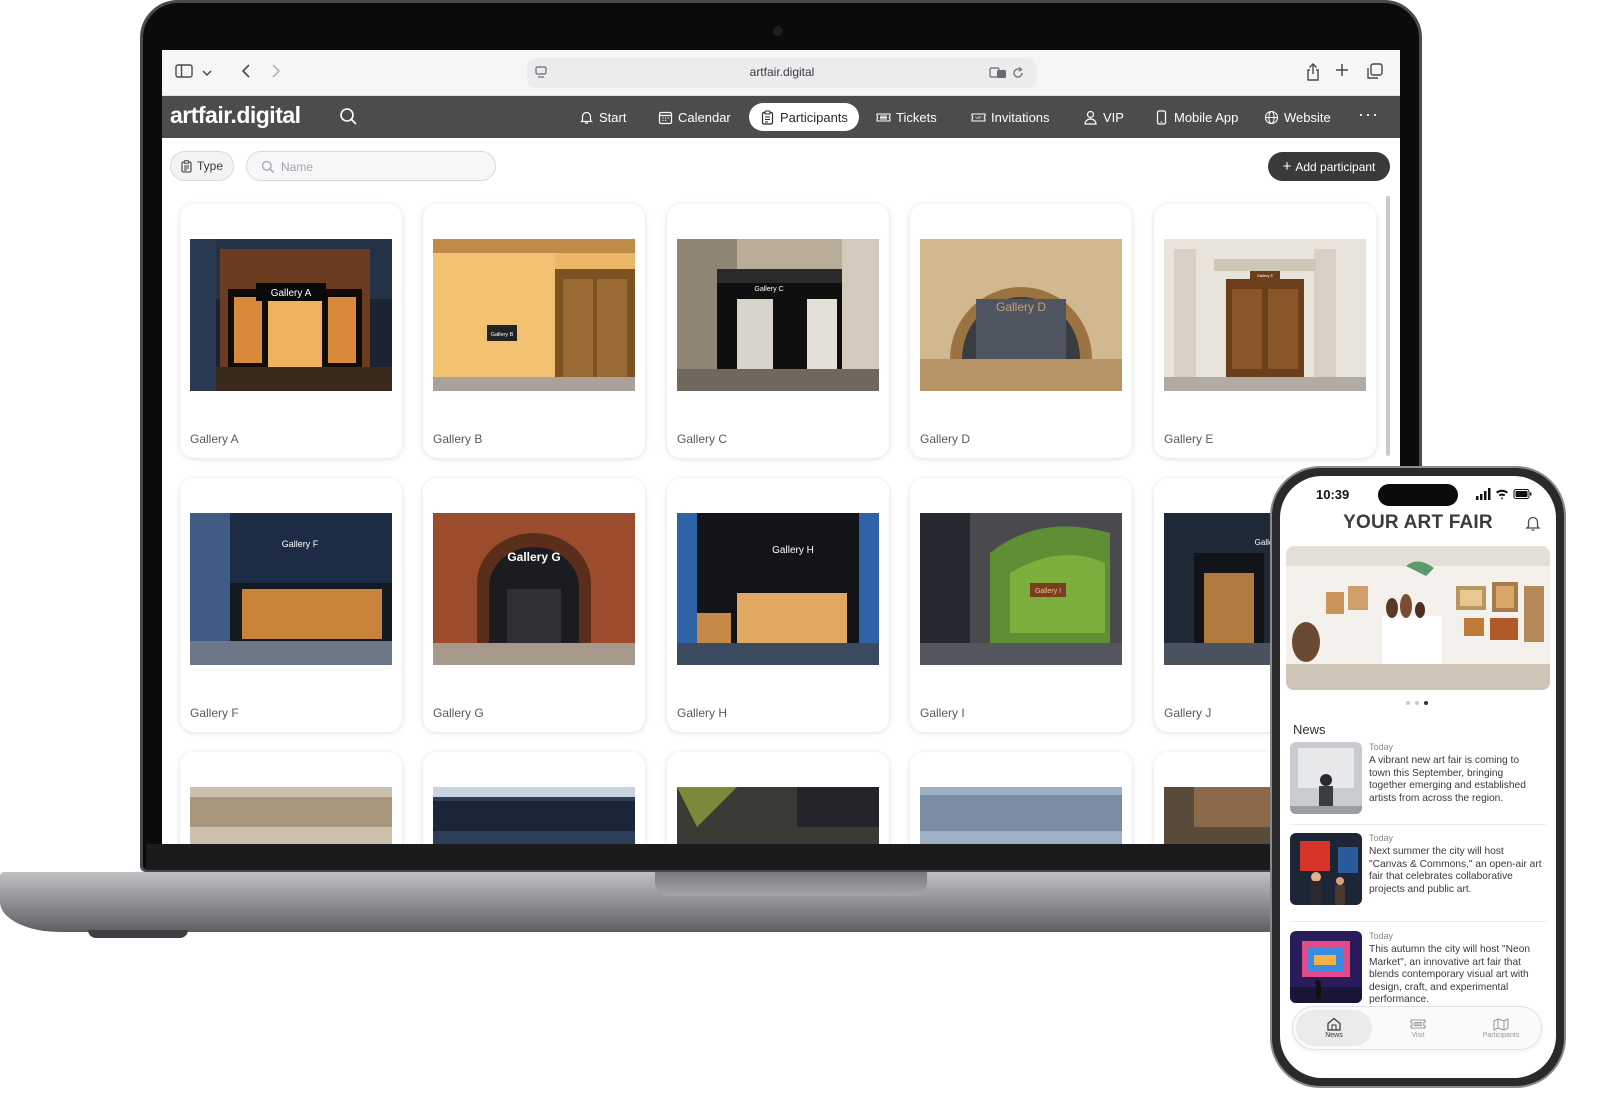 The width and height of the screenshot is (1600, 1107). What do you see at coordinates (778, 589) in the screenshot?
I see `participant-image: Gallery H` at bounding box center [778, 589].